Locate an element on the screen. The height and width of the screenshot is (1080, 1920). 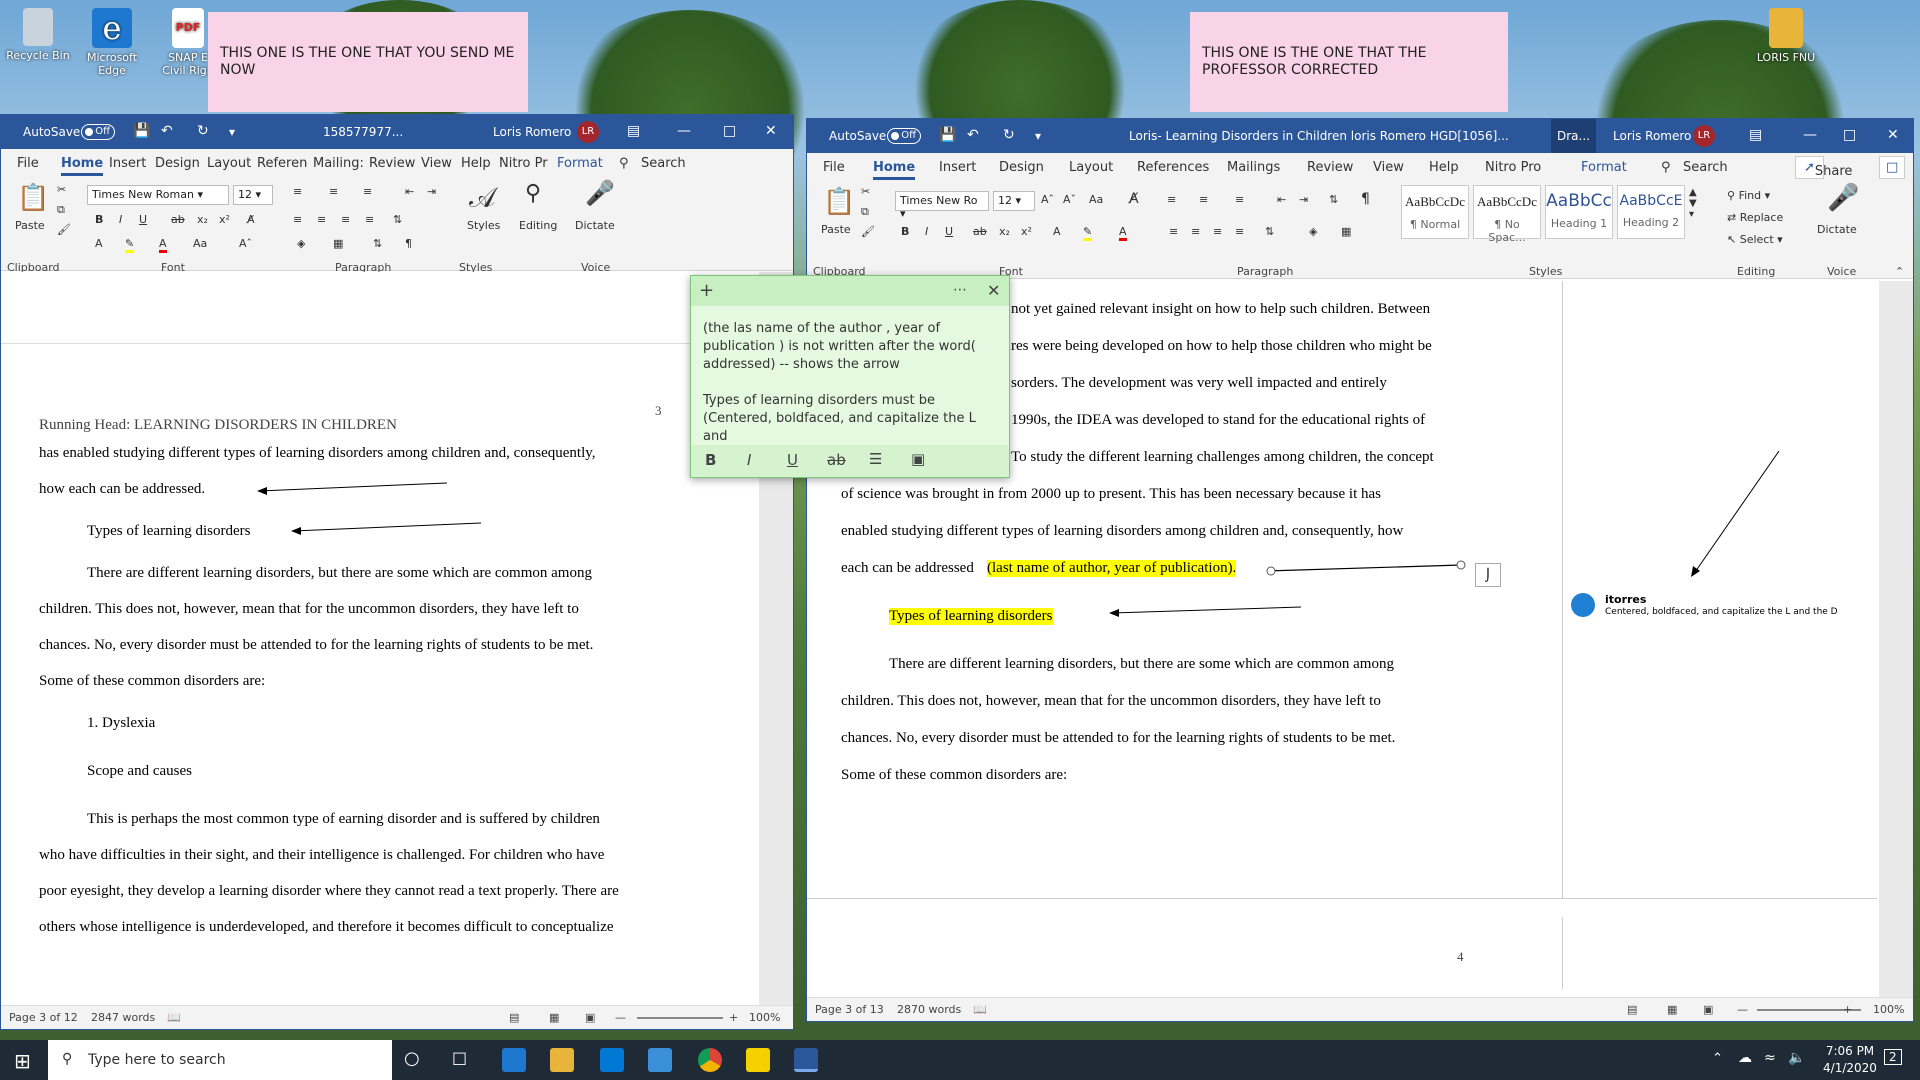
search-label: Search is located at coordinates (1705, 167).